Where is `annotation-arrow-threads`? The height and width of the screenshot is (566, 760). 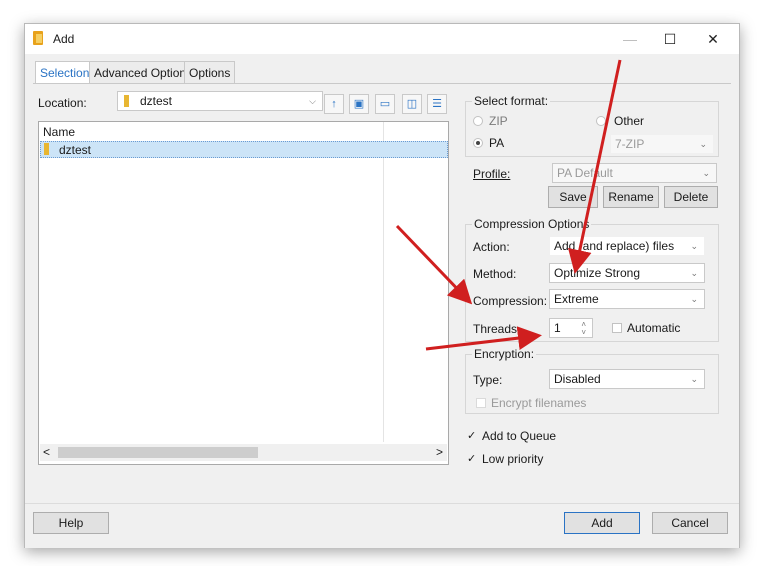
annotation-arrow-threads is located at coordinates (483, 338).